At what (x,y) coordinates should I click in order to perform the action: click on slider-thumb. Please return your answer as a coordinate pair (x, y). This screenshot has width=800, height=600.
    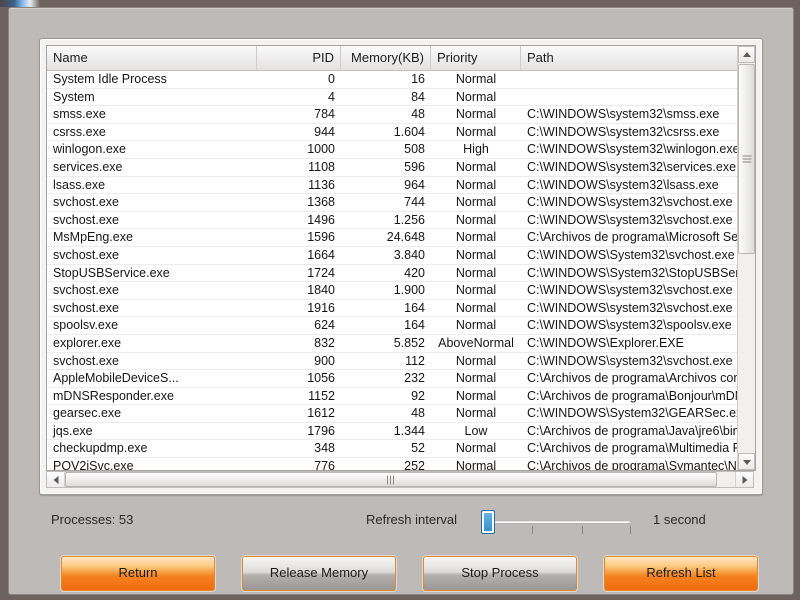
    Looking at the image, I should click on (488, 522).